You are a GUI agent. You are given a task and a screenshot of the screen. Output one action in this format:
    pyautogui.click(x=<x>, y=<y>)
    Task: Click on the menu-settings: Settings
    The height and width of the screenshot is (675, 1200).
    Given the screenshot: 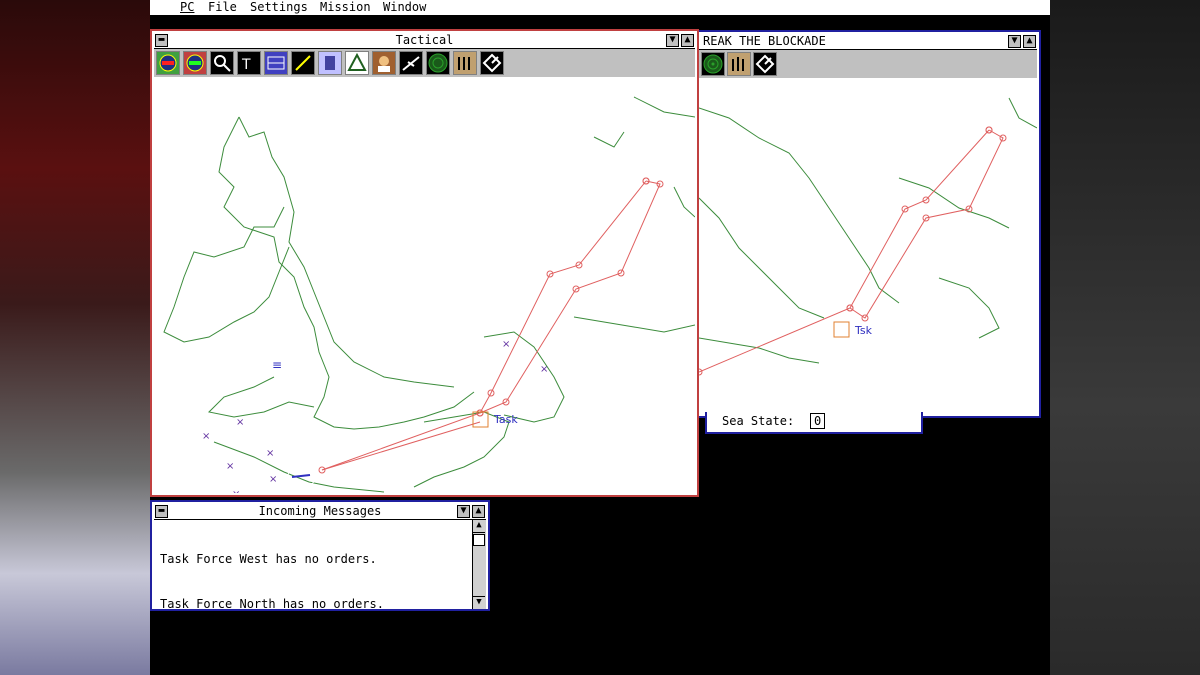 What is the action you would take?
    pyautogui.click(x=279, y=7)
    